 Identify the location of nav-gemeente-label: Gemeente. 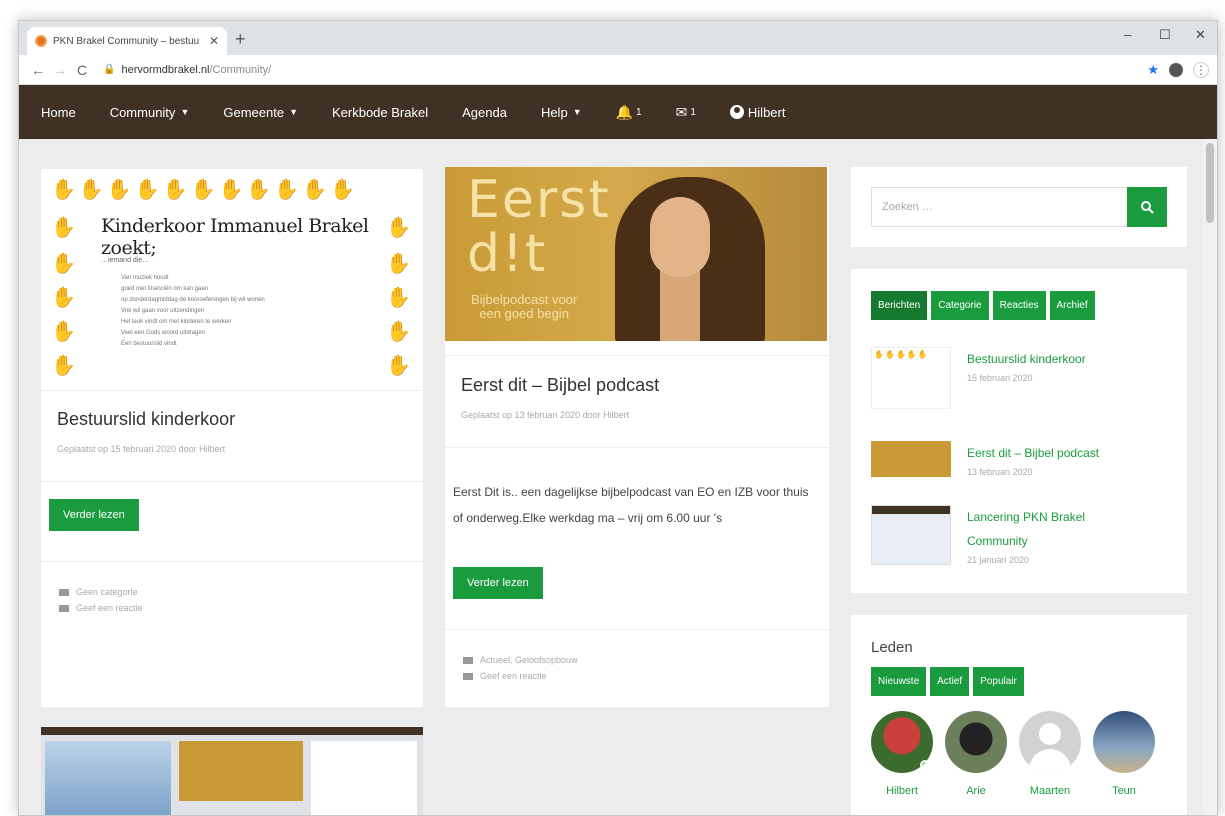
(254, 112).